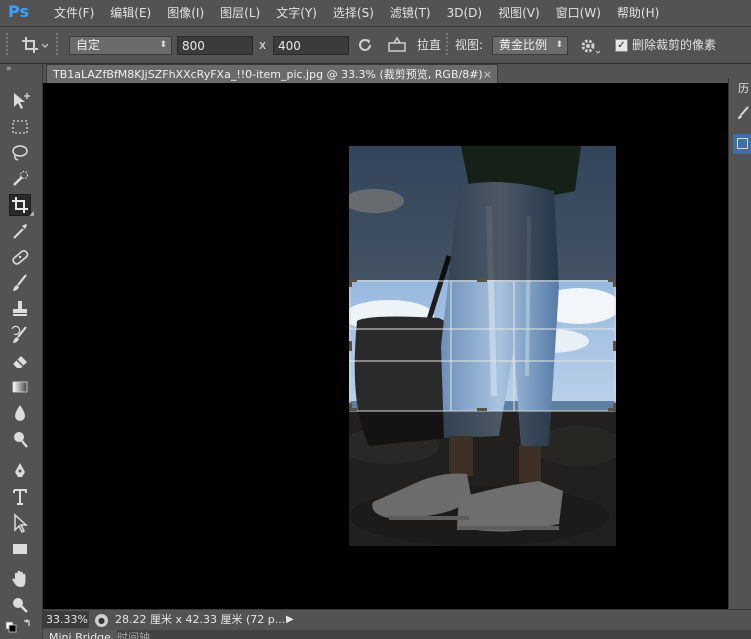 The height and width of the screenshot is (639, 751). Describe the element at coordinates (20, 439) in the screenshot. I see `dodge-tool-icon` at that location.